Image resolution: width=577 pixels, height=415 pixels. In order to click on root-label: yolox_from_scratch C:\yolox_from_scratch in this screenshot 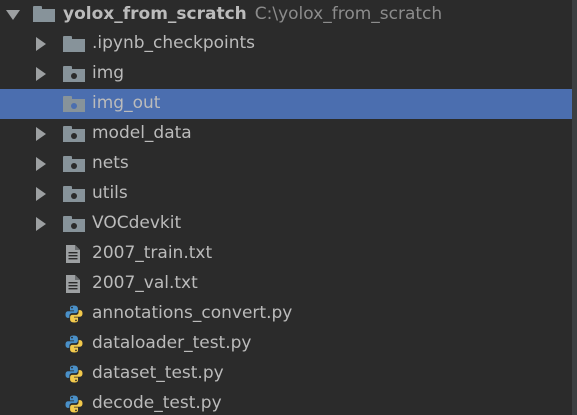, I will do `click(252, 14)`.